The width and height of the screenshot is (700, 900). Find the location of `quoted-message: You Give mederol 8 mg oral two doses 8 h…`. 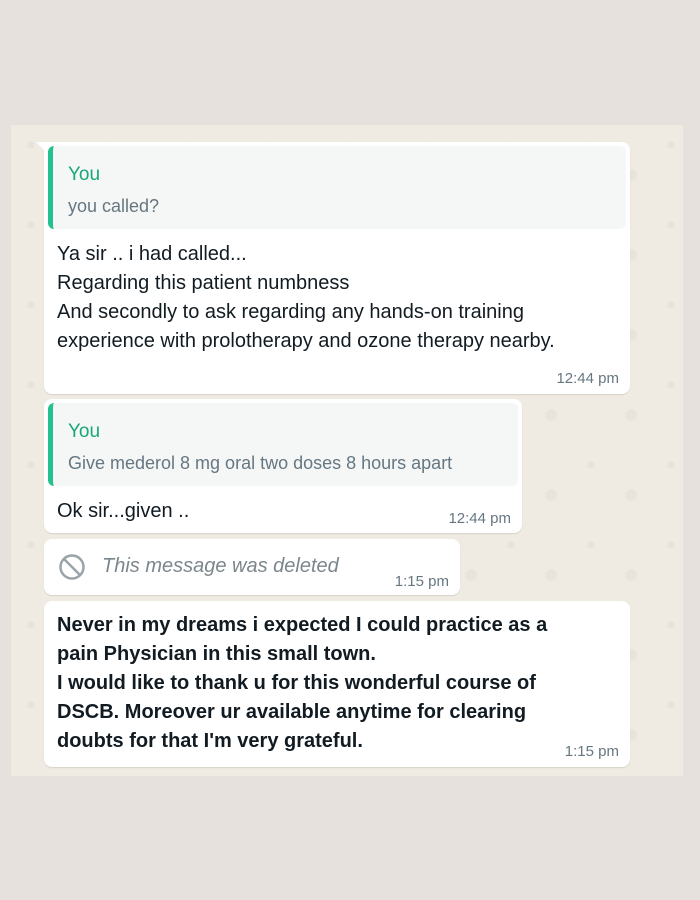

quoted-message: You Give mederol 8 mg oral two doses 8 h… is located at coordinates (283, 444).